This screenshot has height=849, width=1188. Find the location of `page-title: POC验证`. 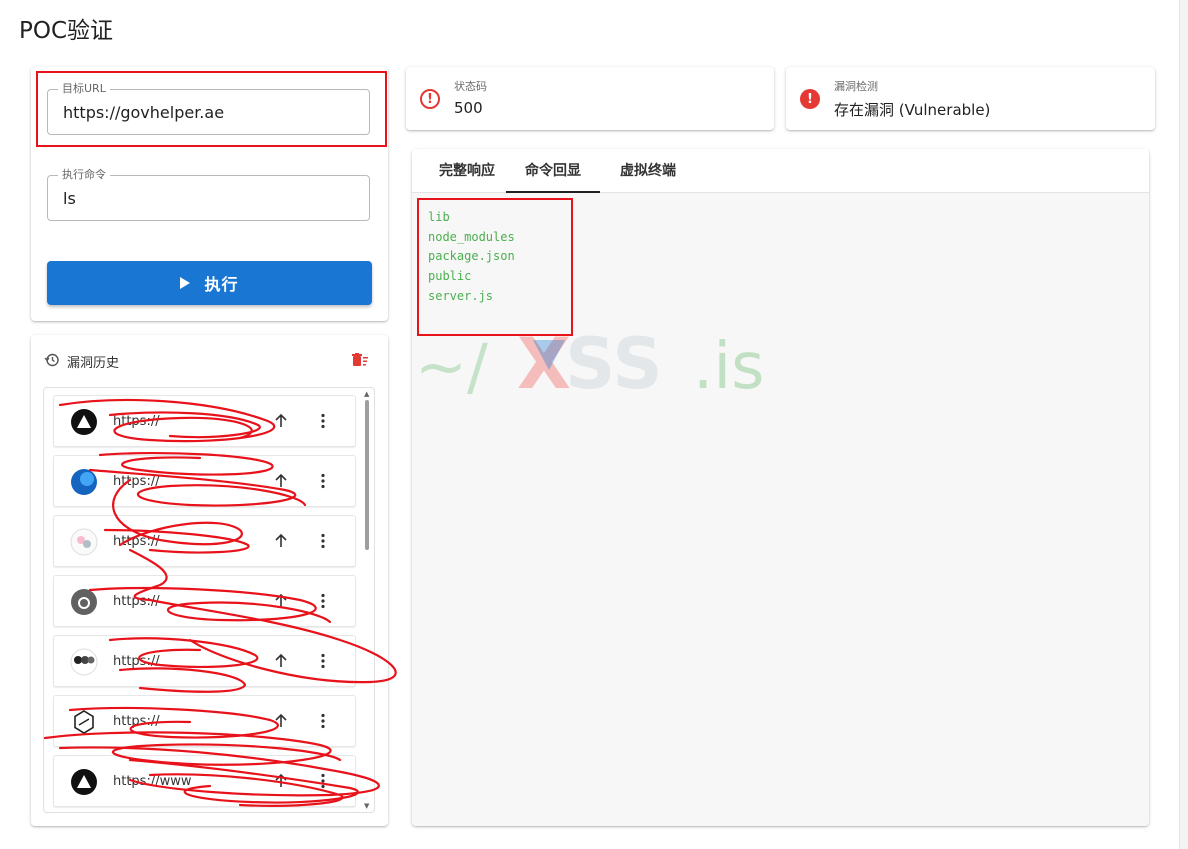

page-title: POC验证 is located at coordinates (66, 31).